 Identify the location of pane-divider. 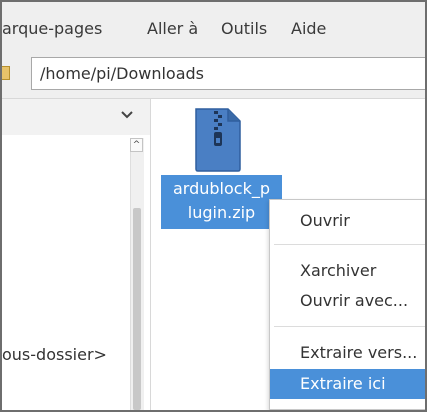
(150, 254).